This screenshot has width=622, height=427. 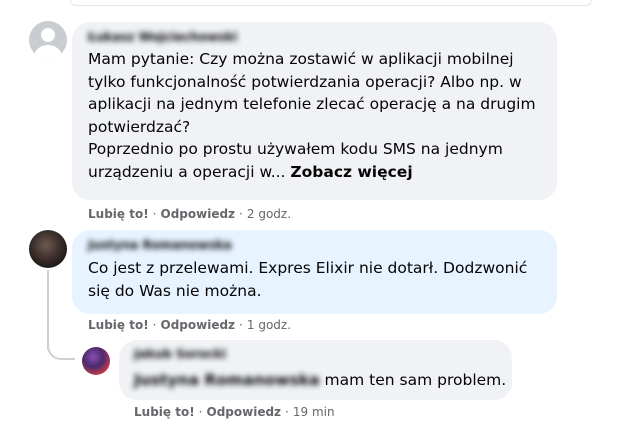 I want to click on comment-actions: Lubię to! · Odpowiedz · 1 godz., so click(x=189, y=325).